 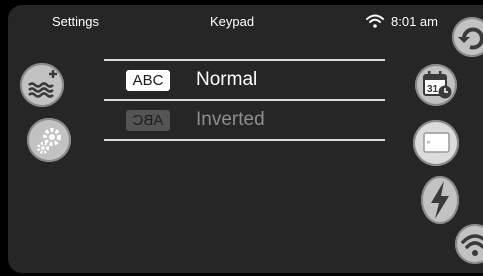 I want to click on inverted-keypad-badge: ABC, so click(x=148, y=120).